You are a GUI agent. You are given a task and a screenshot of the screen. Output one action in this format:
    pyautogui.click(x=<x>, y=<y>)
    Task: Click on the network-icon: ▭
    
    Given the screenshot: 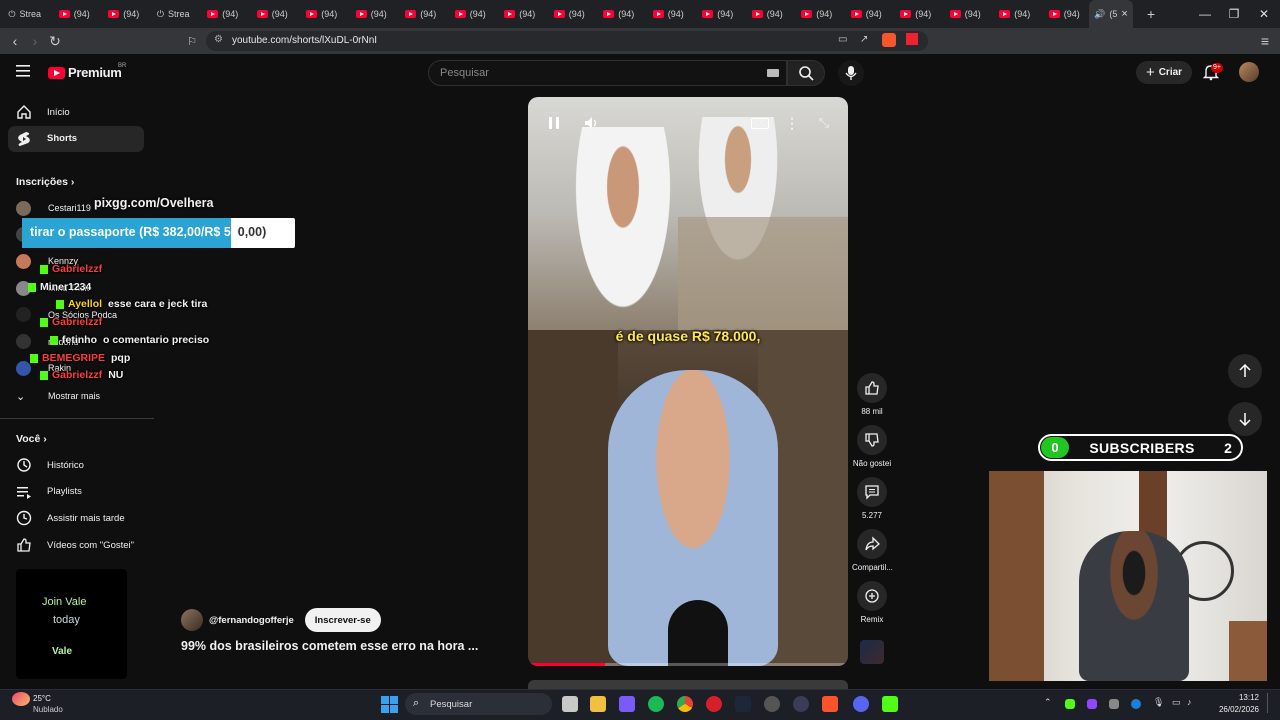 What is the action you would take?
    pyautogui.click(x=1176, y=702)
    